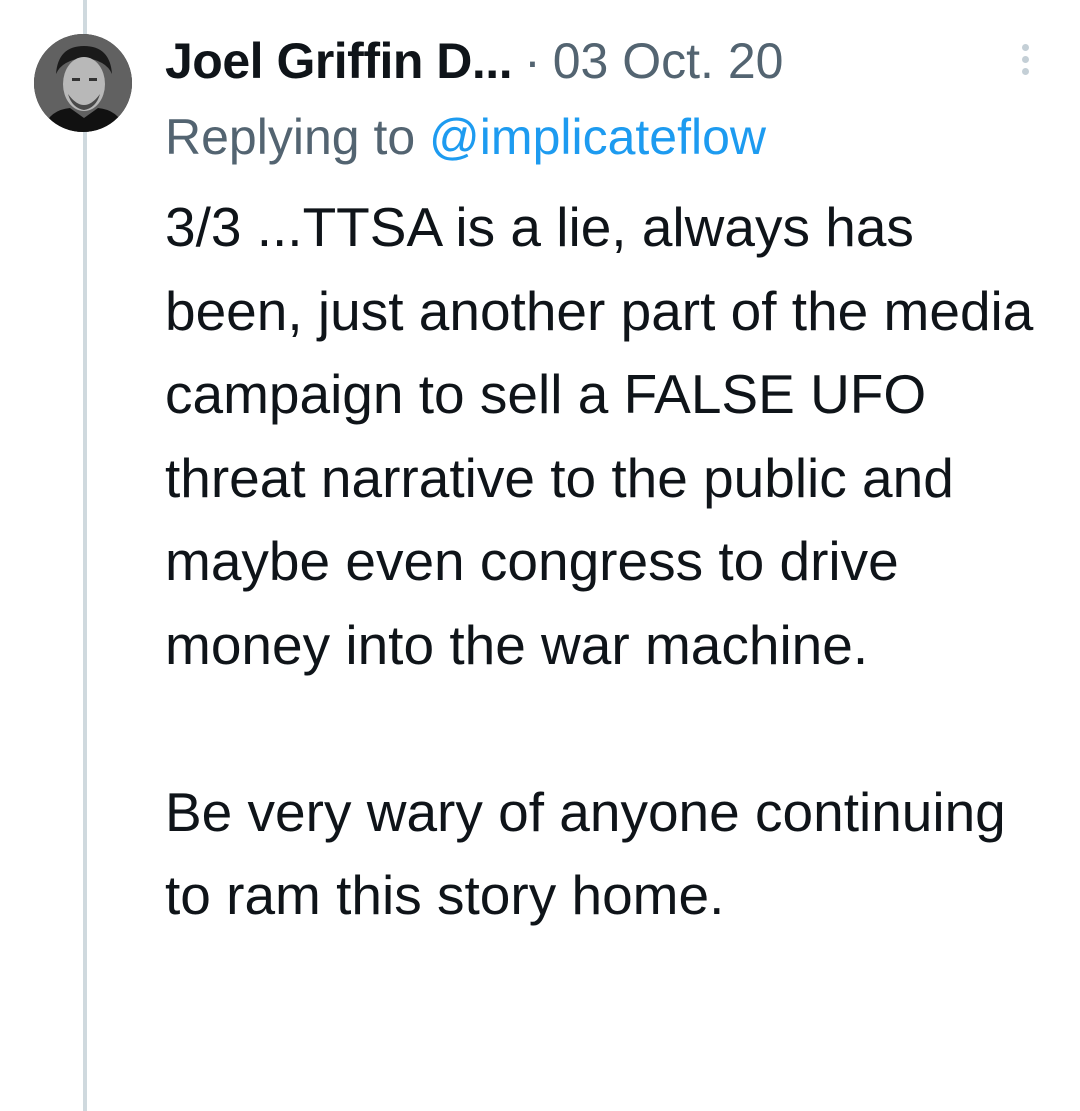  Describe the element at coordinates (85, 555) in the screenshot. I see `thread-connector-line` at that location.